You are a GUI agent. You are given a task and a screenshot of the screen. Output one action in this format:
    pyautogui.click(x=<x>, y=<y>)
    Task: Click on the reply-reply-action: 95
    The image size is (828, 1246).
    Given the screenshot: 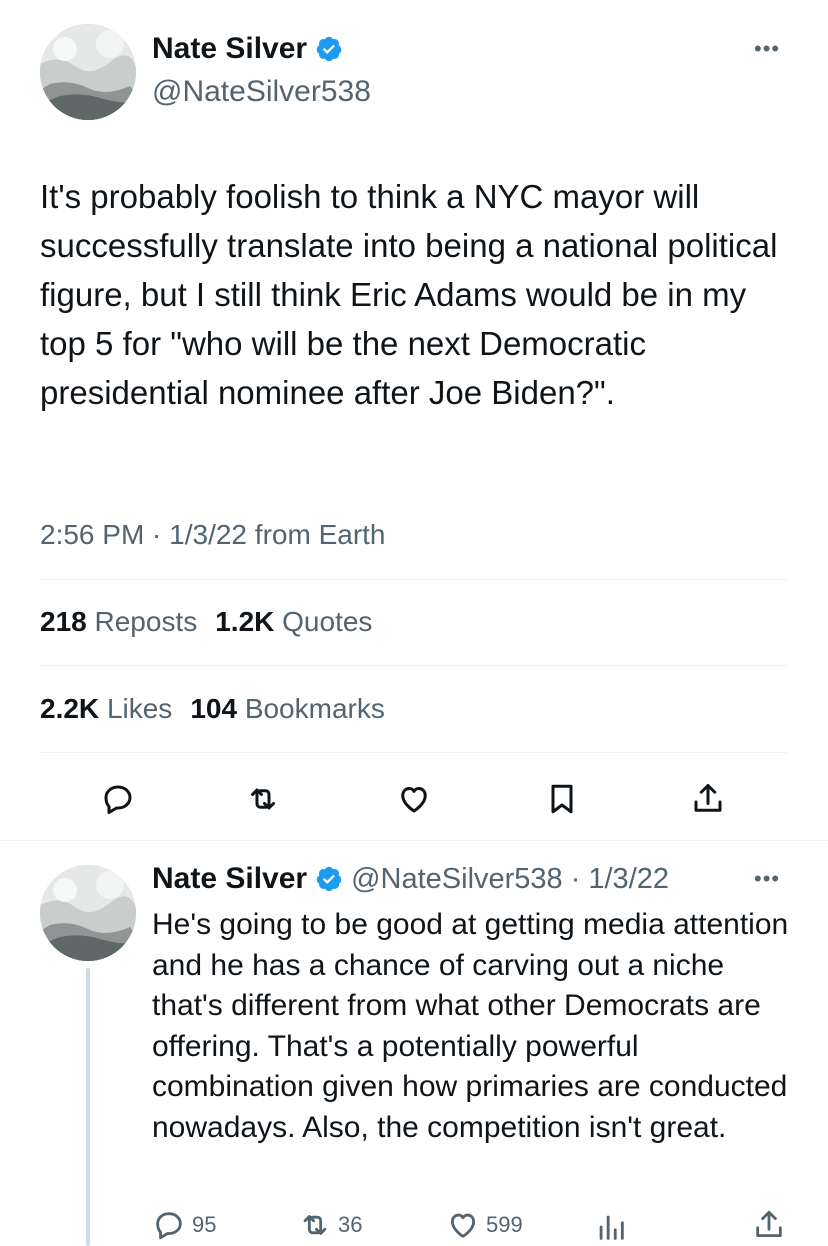 What is the action you would take?
    pyautogui.click(x=184, y=1225)
    